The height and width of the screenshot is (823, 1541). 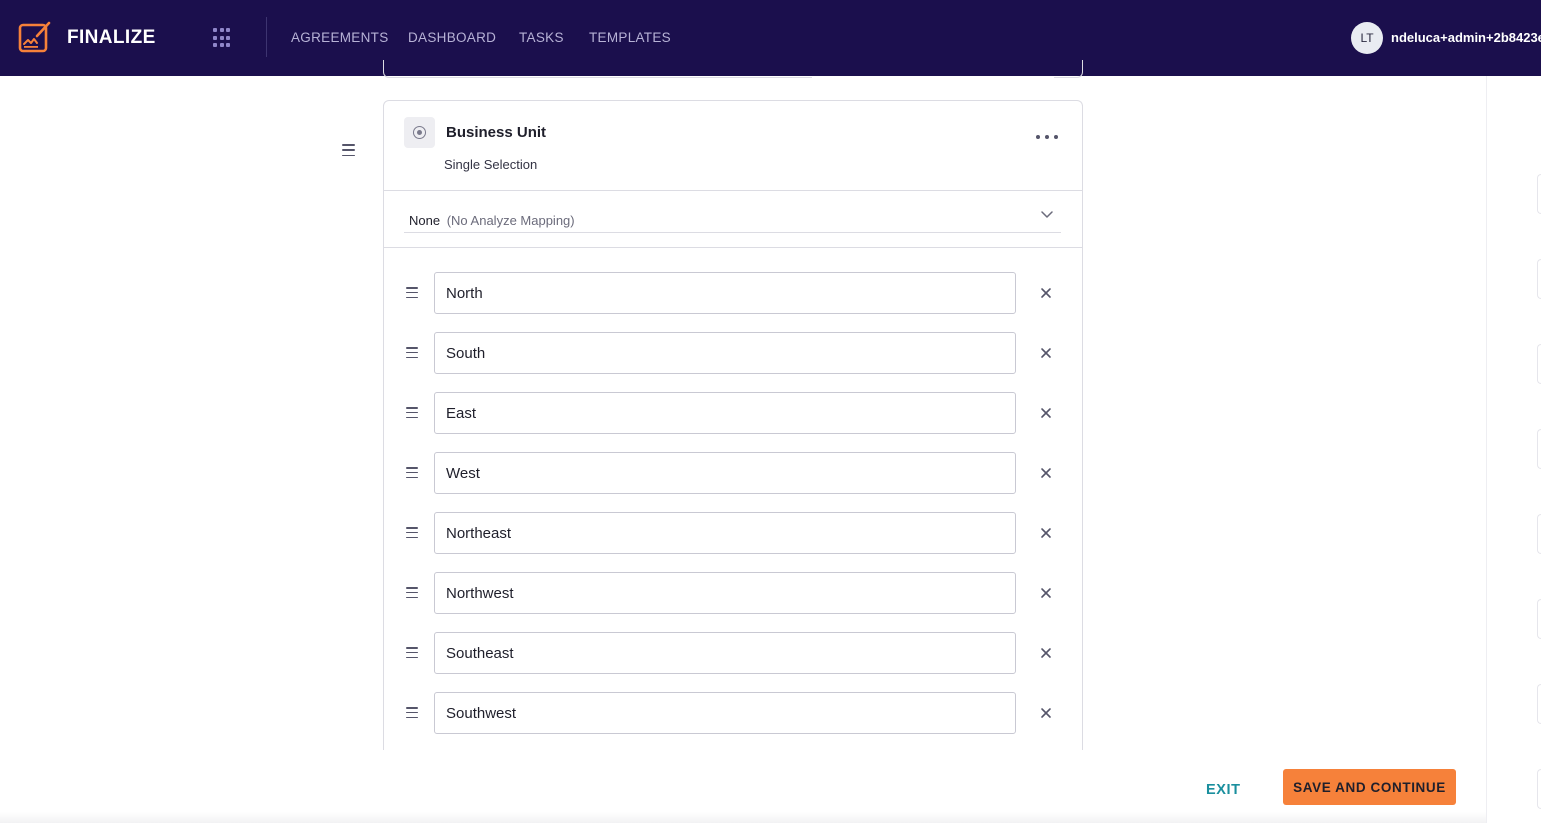 I want to click on field-type-label: Single Selection, so click(x=491, y=164).